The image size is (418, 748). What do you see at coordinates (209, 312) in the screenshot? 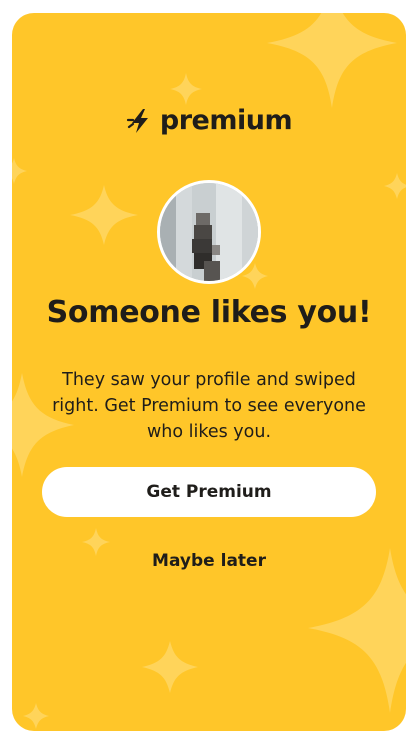
I see `page-title: Someone likes you!` at bounding box center [209, 312].